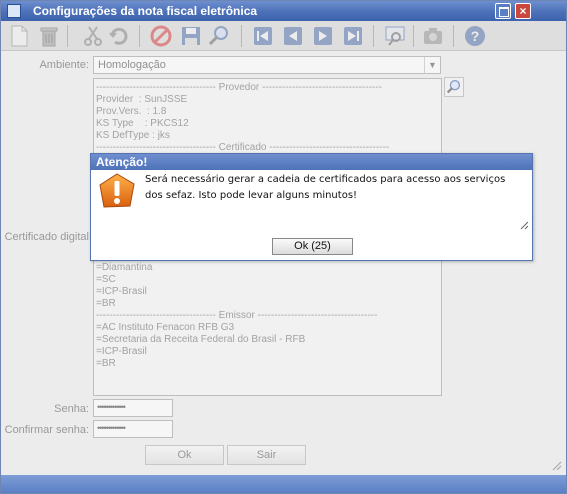 Image resolution: width=567 pixels, height=494 pixels. What do you see at coordinates (432, 65) in the screenshot?
I see `chevron-down-icon: ▼` at bounding box center [432, 65].